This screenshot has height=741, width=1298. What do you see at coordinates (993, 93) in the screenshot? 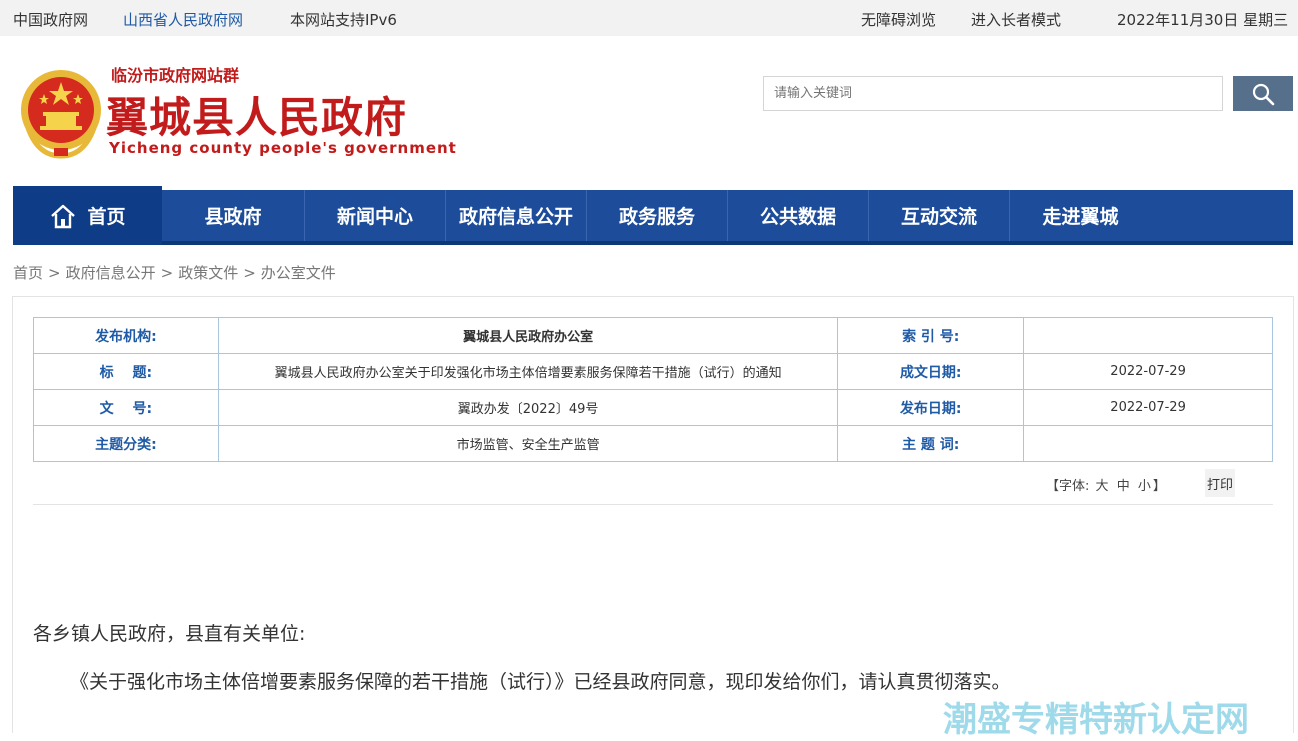
I see `search-input` at bounding box center [993, 93].